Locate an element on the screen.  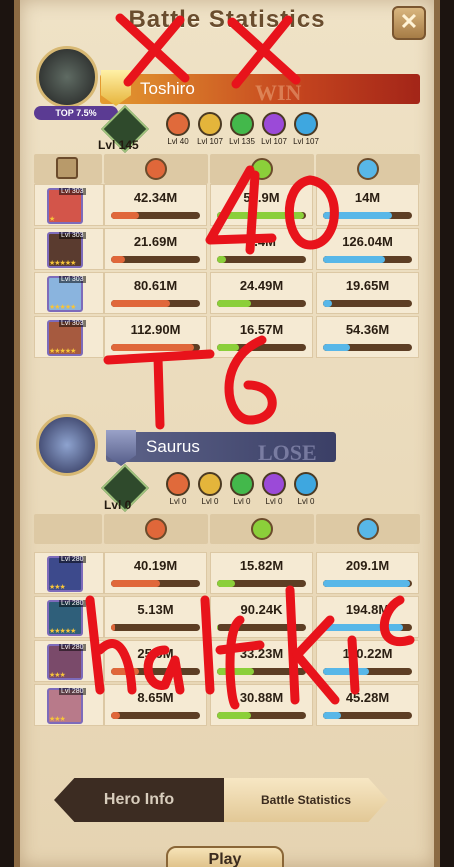
heal-value: 90.24K is located at coordinates (261, 609).